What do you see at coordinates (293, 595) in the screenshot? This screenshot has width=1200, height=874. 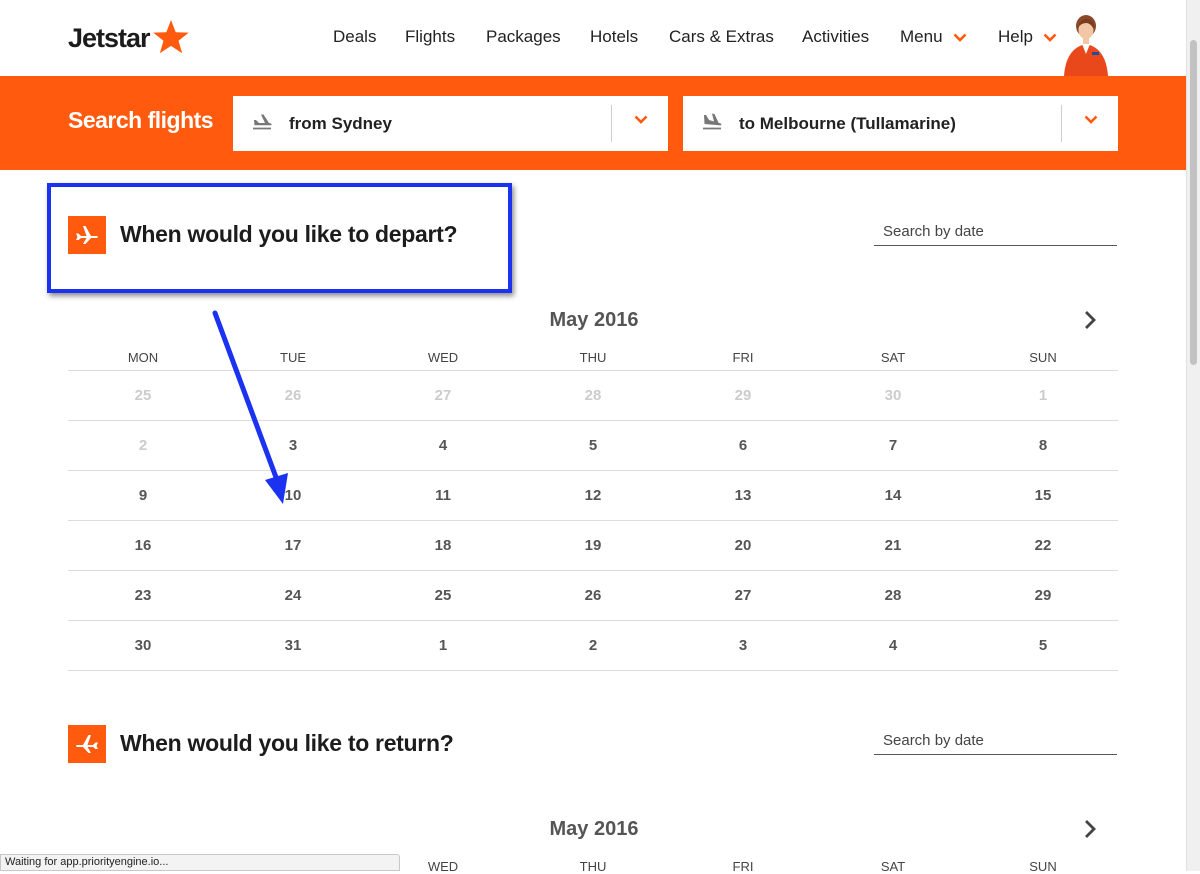 I see `calendar-day: 24` at bounding box center [293, 595].